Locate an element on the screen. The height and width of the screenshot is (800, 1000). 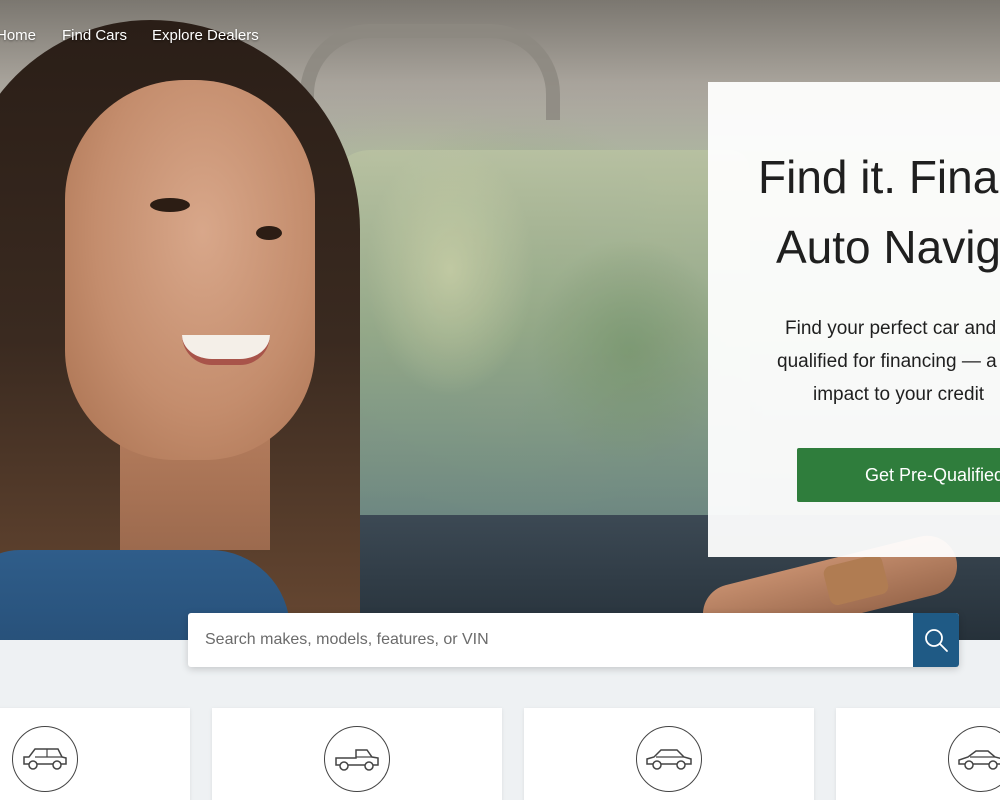
search-icon is located at coordinates (936, 640).